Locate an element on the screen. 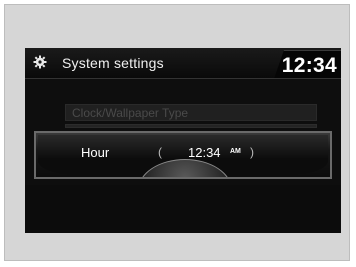 This screenshot has height=267, width=356. selector-knob-graphic is located at coordinates (185, 168).